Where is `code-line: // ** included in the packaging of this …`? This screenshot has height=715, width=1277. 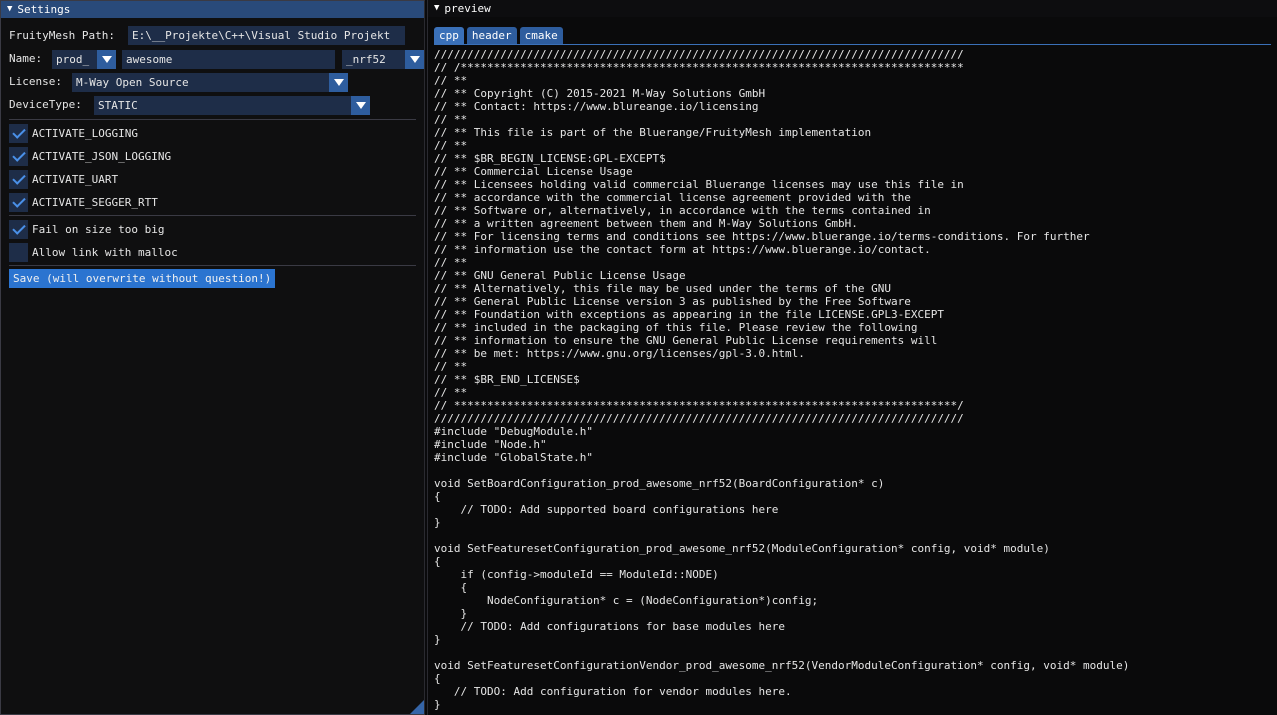 code-line: // ** included in the packaging of this … is located at coordinates (676, 327).